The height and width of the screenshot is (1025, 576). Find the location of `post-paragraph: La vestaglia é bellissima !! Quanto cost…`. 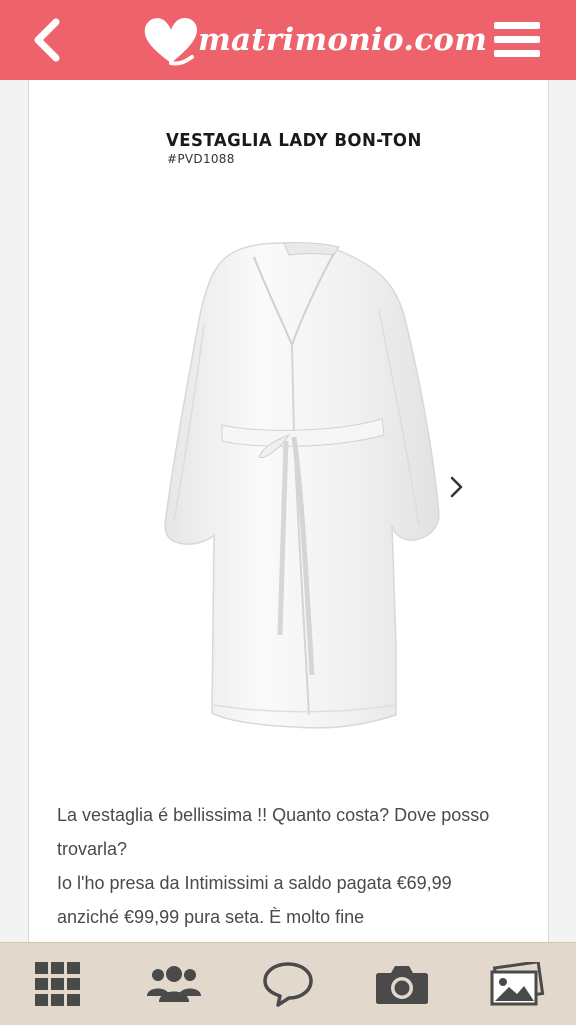

post-paragraph: La vestaglia é bellissima !! Quanto cost… is located at coordinates (273, 832).